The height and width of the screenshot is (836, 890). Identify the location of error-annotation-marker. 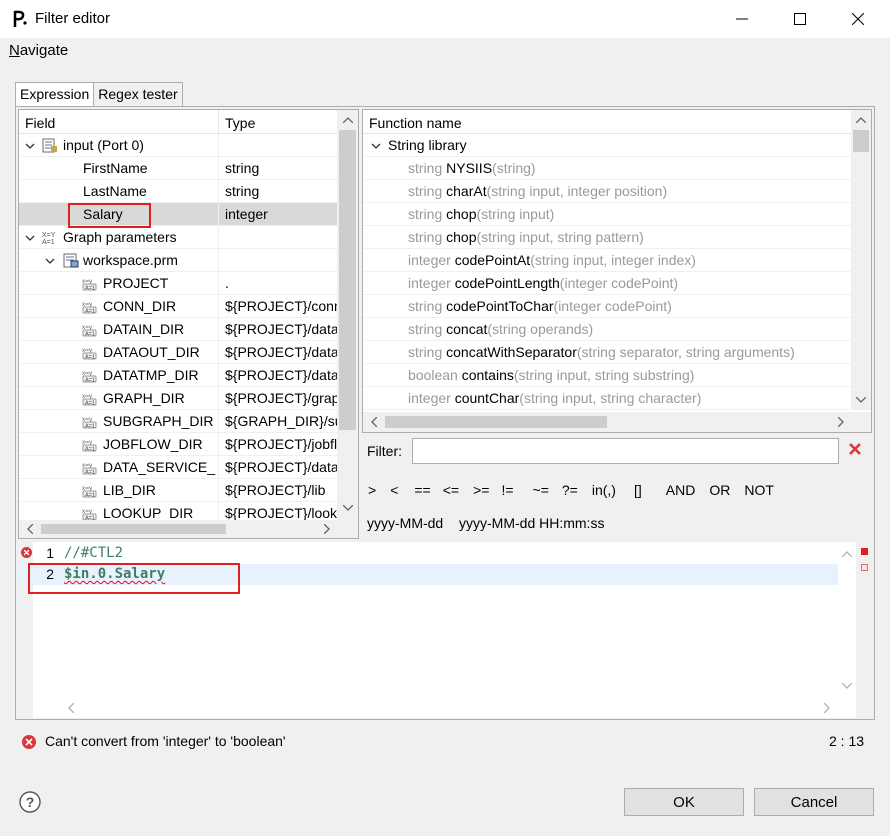
(864, 567).